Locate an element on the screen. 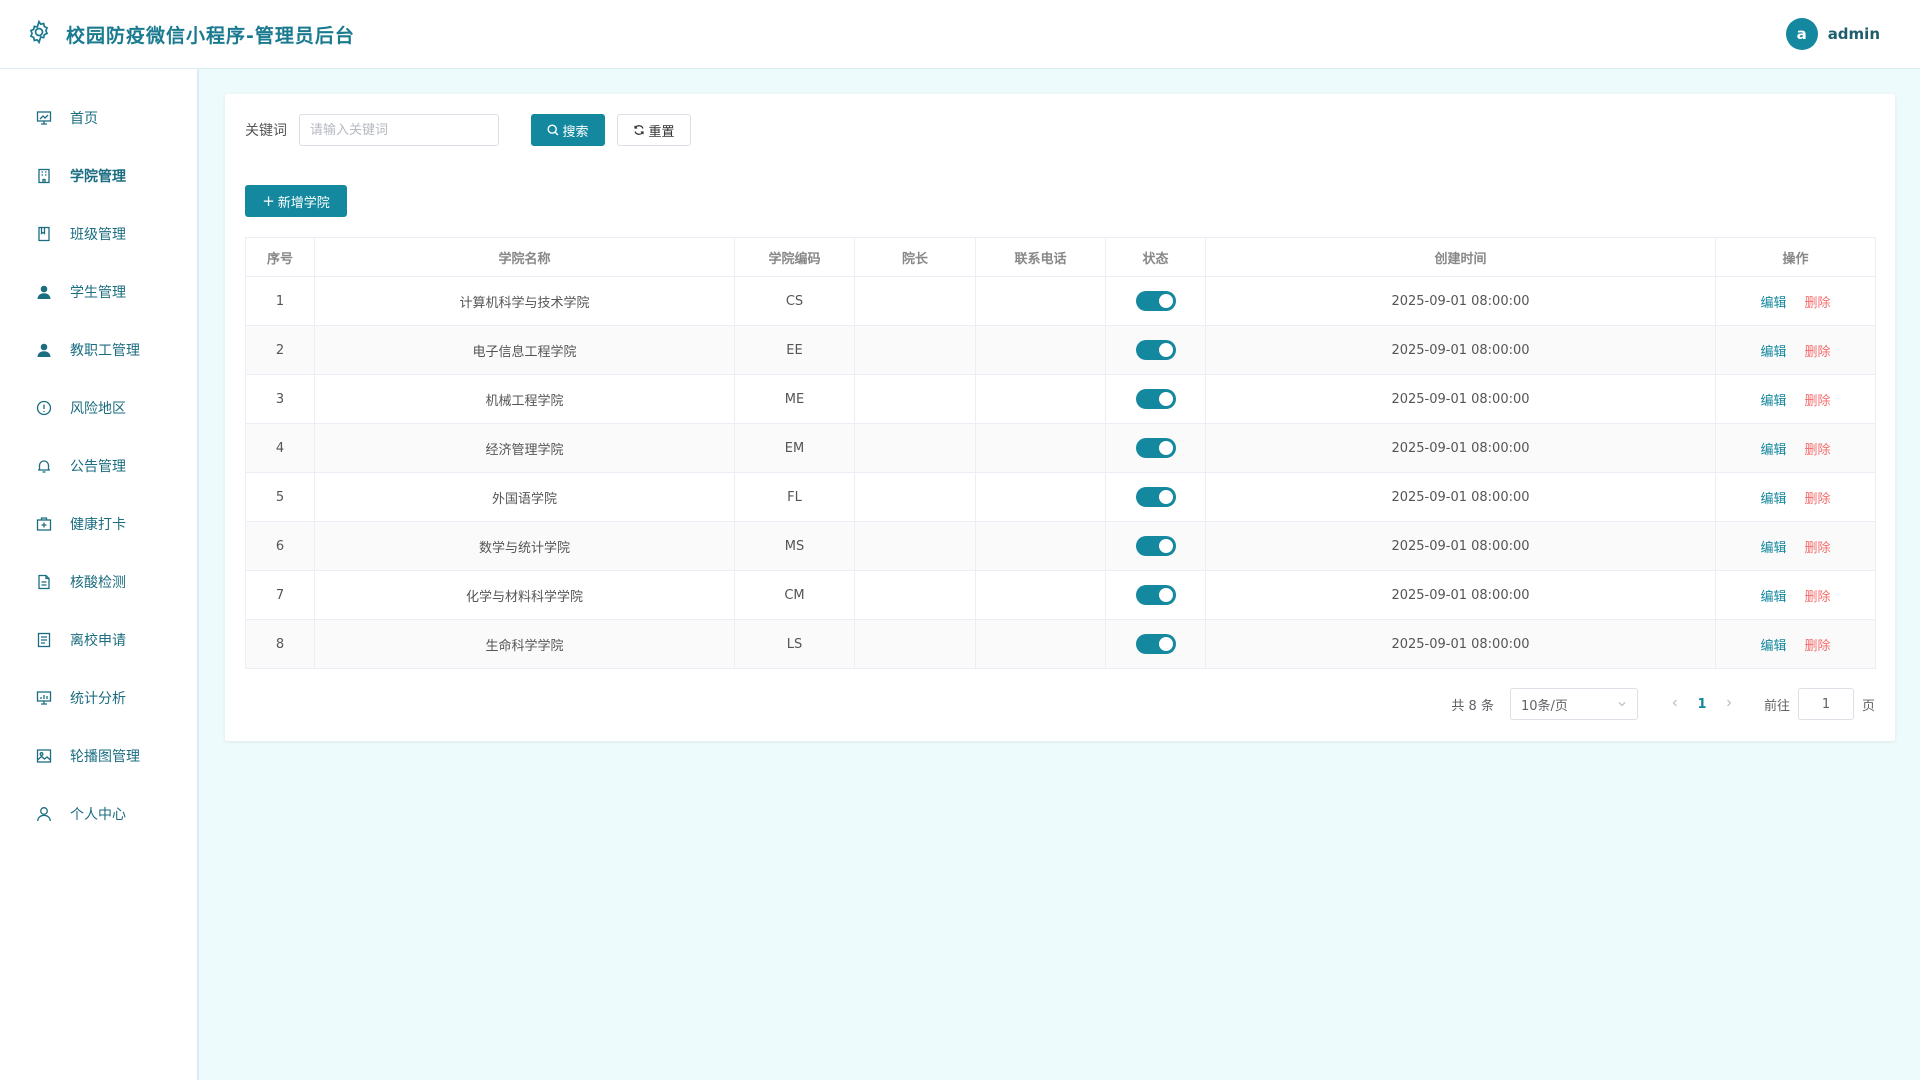 The image size is (1920, 1080). sidebar-item-leave-request: 离校申请 is located at coordinates (98, 640).